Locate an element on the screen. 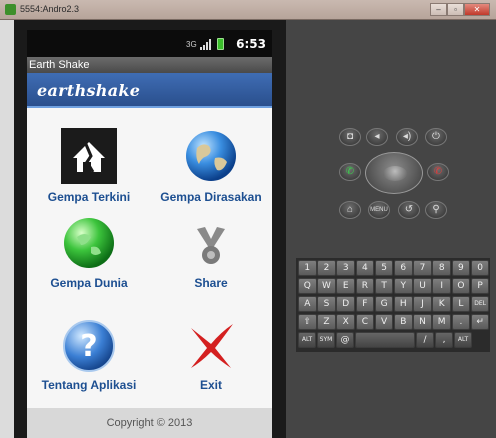  key-P: P is located at coordinates (480, 286).